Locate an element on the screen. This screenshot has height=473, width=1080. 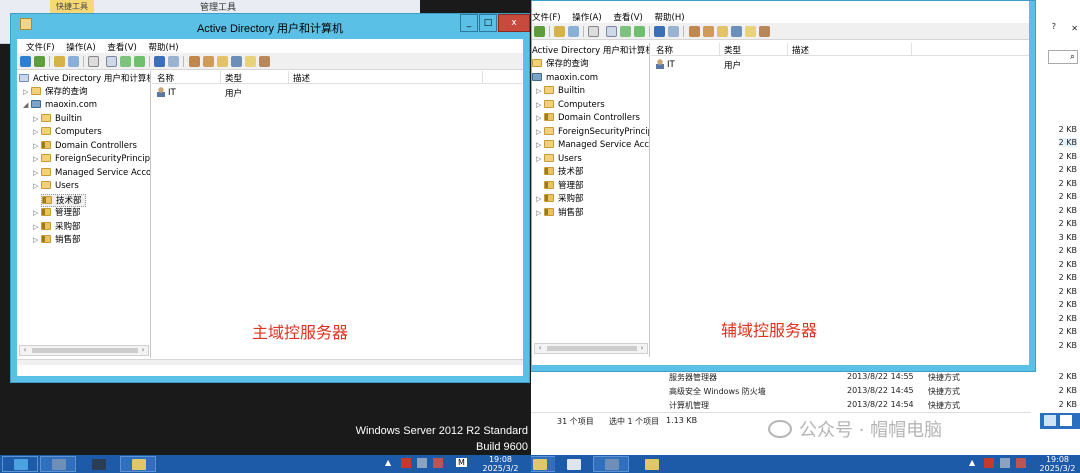
nav-help-icon: ? is located at coordinates (1054, 26).